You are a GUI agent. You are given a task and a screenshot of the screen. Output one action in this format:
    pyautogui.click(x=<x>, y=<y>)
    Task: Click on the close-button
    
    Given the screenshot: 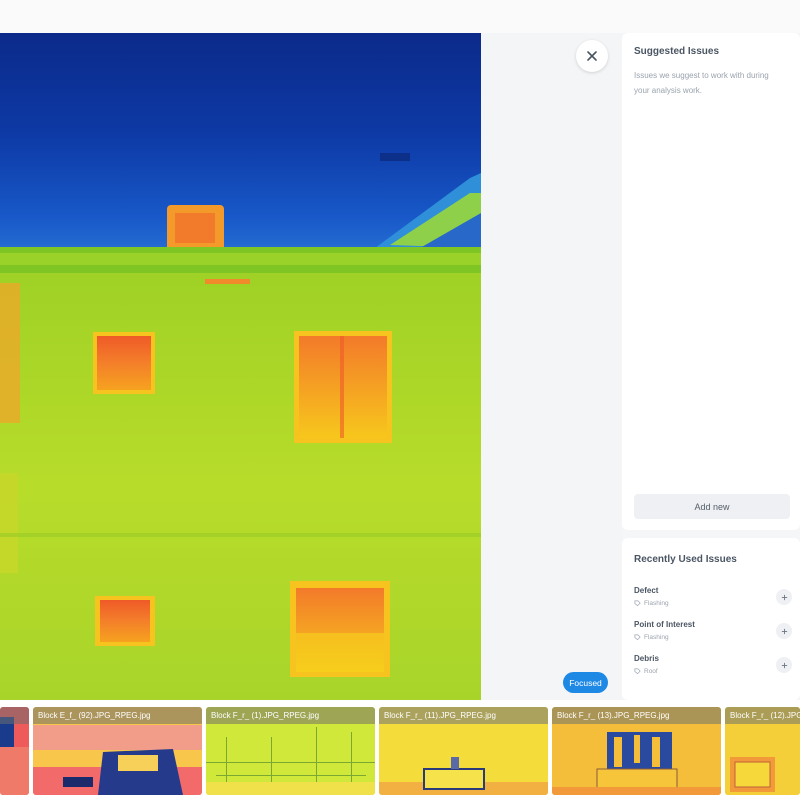 What is the action you would take?
    pyautogui.click(x=592, y=56)
    